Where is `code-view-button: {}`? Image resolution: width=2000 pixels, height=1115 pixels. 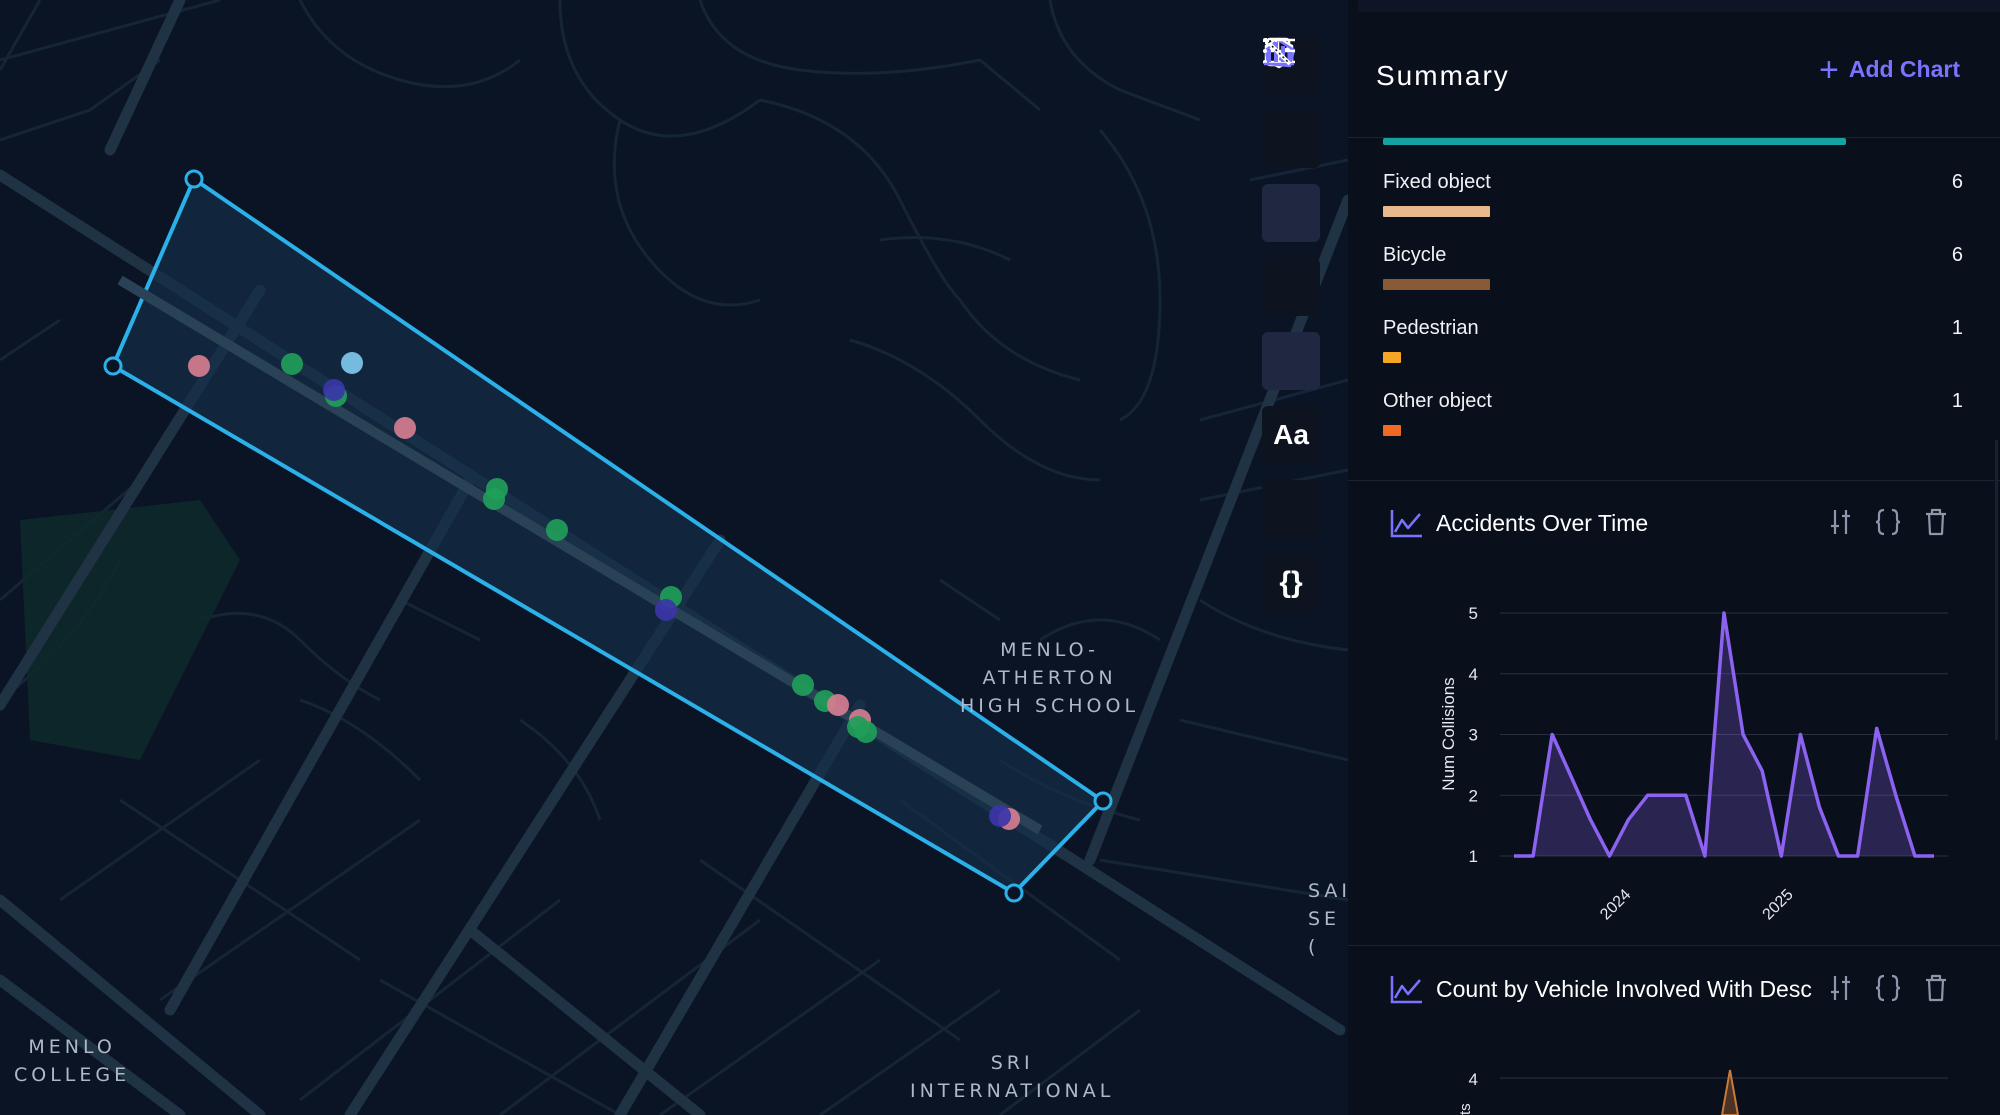
code-view-button: {} is located at coordinates (1291, 583).